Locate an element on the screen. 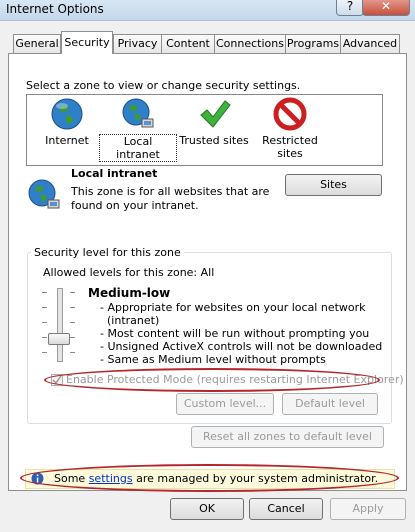 The width and height of the screenshot is (415, 532). tab-programs: Programs is located at coordinates (313, 43).